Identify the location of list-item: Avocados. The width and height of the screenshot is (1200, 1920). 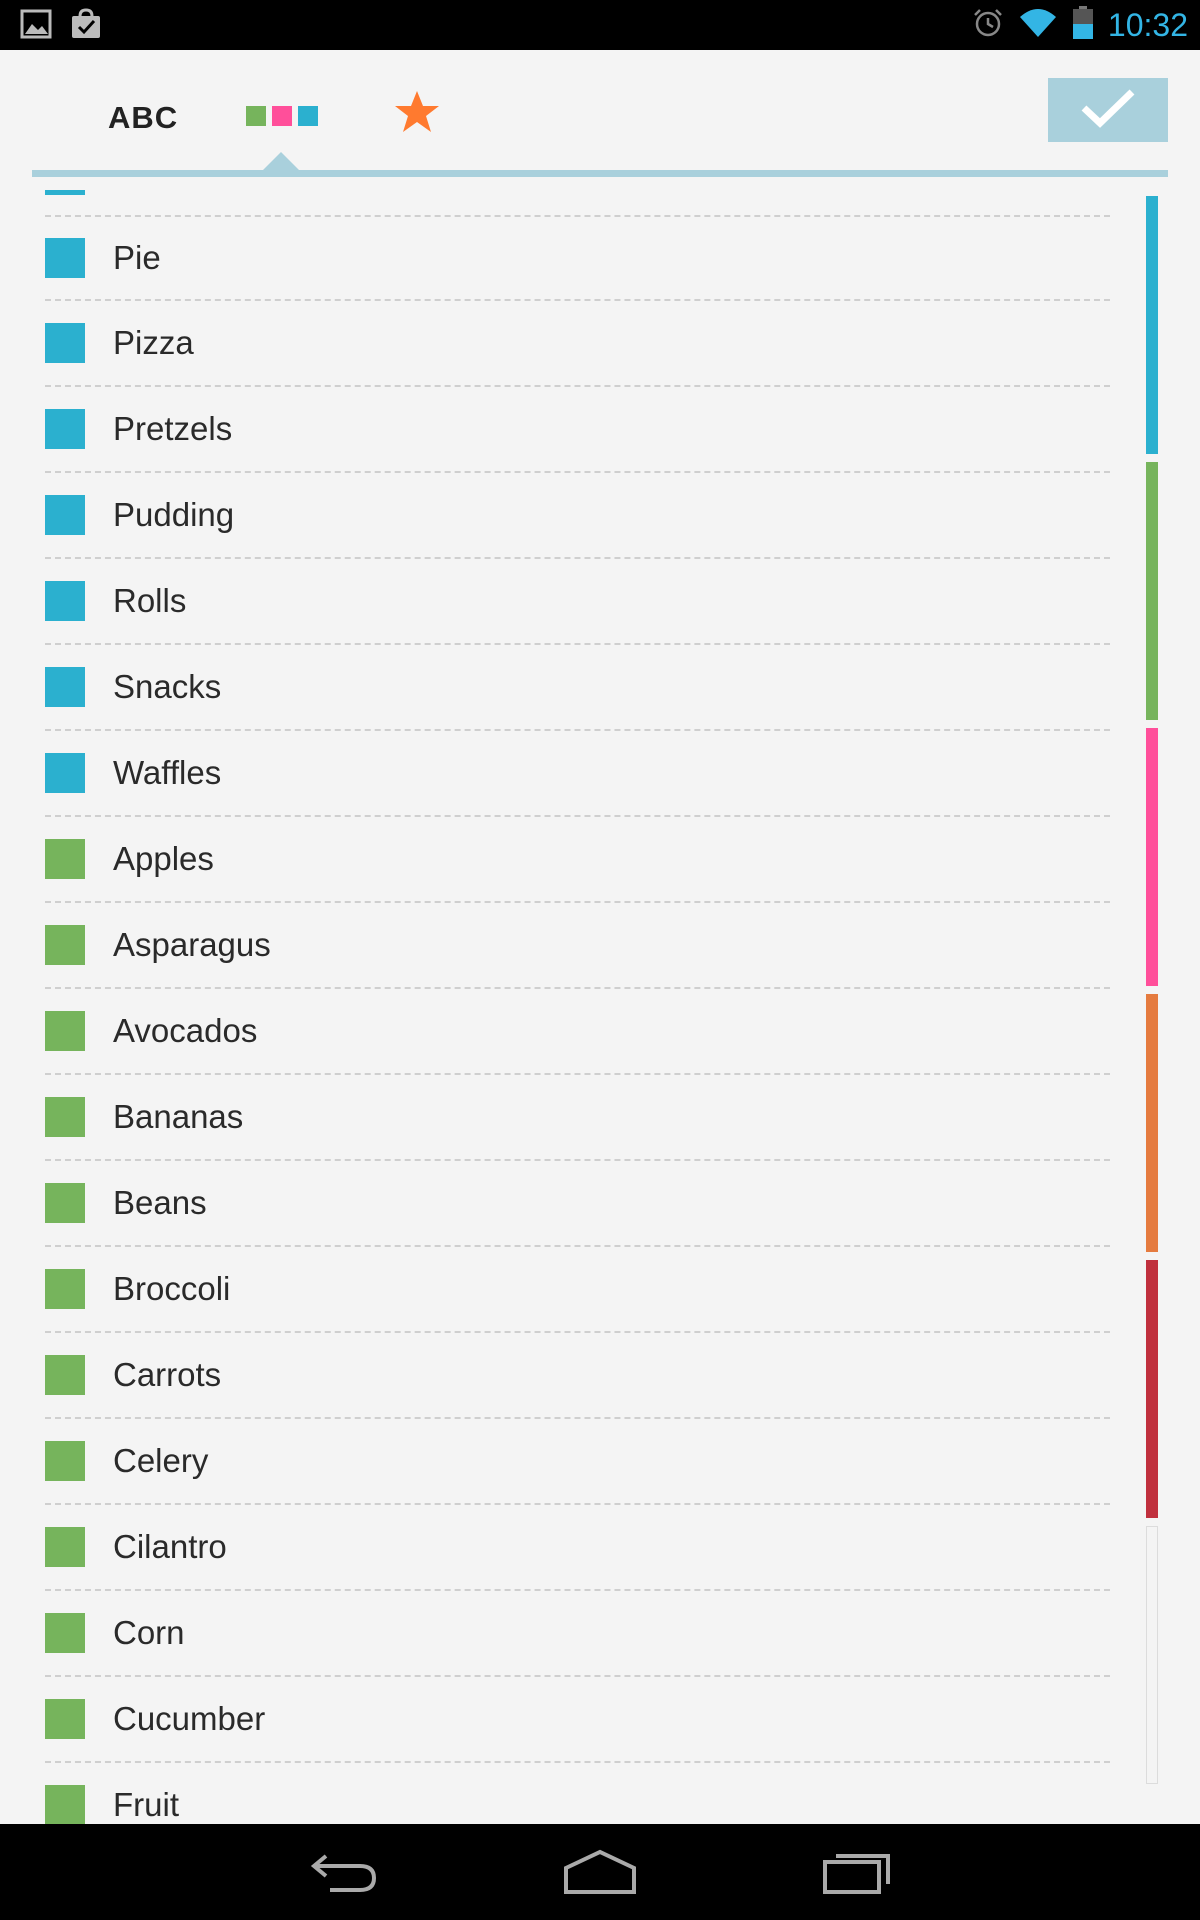
(577, 1032).